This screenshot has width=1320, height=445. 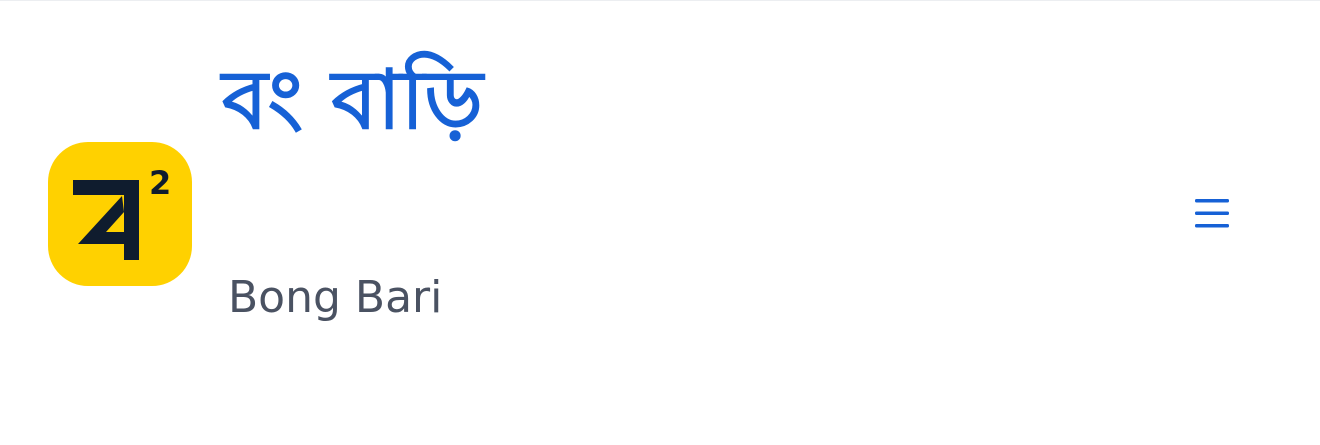 I want to click on hamburger-menu-icon, so click(x=1212, y=213).